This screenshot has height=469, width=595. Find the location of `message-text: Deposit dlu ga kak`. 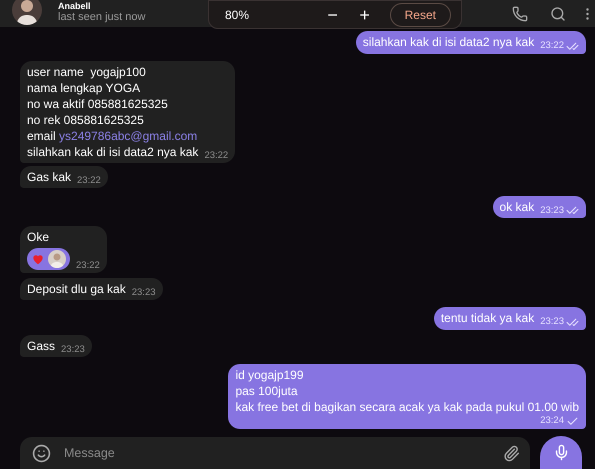

message-text: Deposit dlu ga kak is located at coordinates (76, 289).